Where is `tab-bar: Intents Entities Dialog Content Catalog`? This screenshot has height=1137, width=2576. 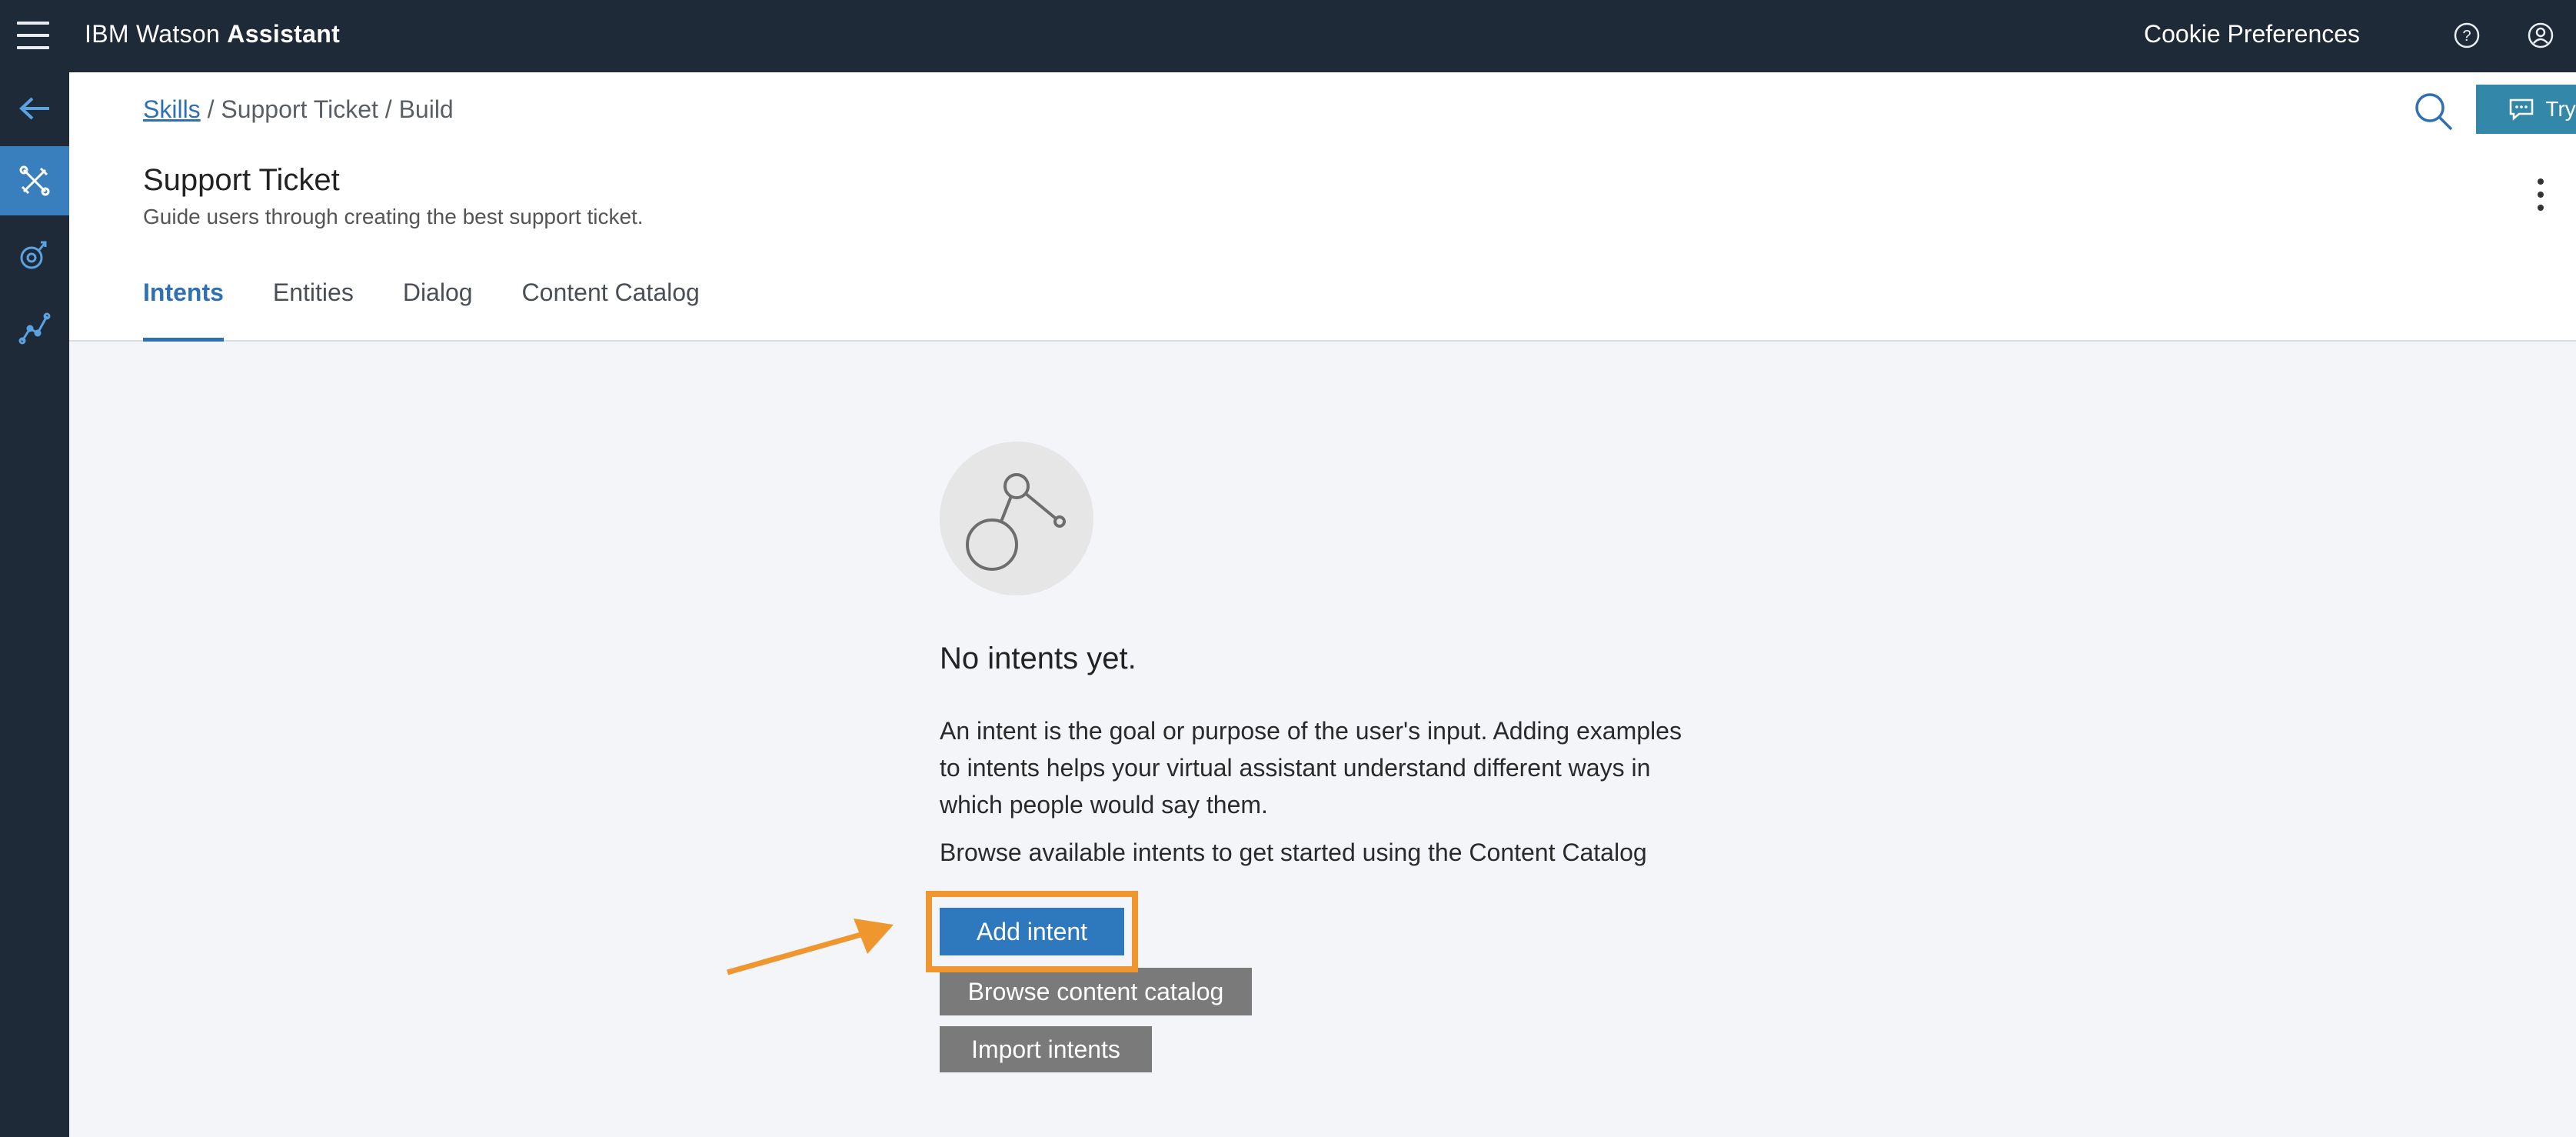
tab-bar: Intents Entities Dialog Content Catalog is located at coordinates (446, 310).